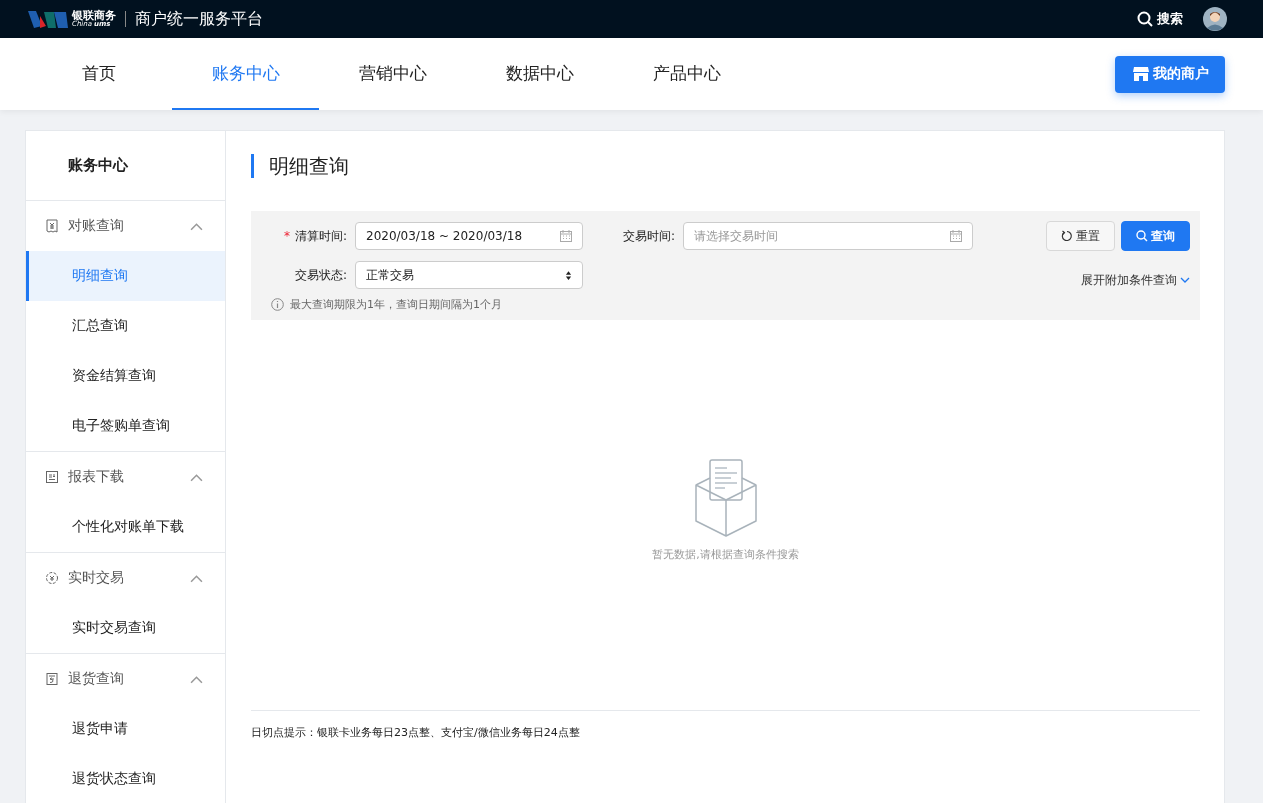 The image size is (1263, 803). What do you see at coordinates (125, 376) in the screenshot?
I see `sidebar-item: 资金结算查询` at bounding box center [125, 376].